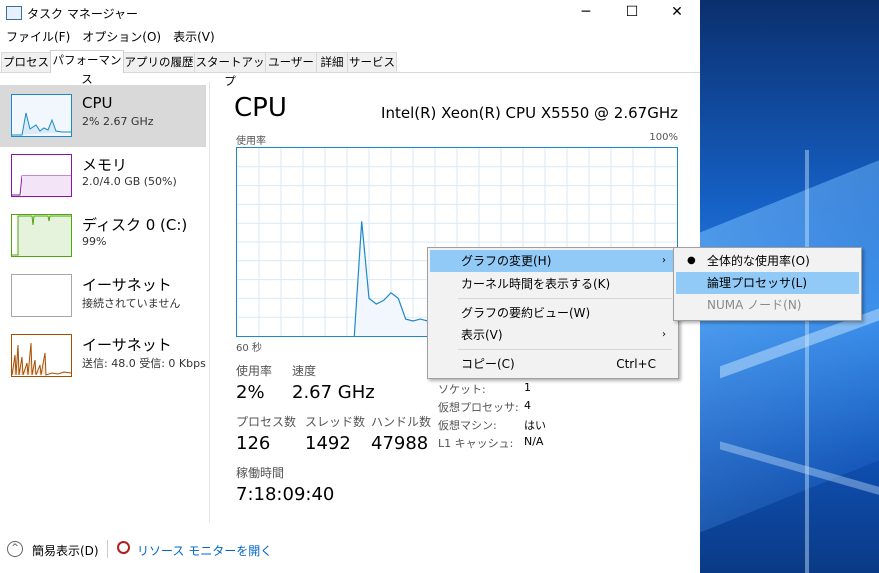  I want to click on menu-item-label: 論理プロセッサ(L), so click(757, 283).